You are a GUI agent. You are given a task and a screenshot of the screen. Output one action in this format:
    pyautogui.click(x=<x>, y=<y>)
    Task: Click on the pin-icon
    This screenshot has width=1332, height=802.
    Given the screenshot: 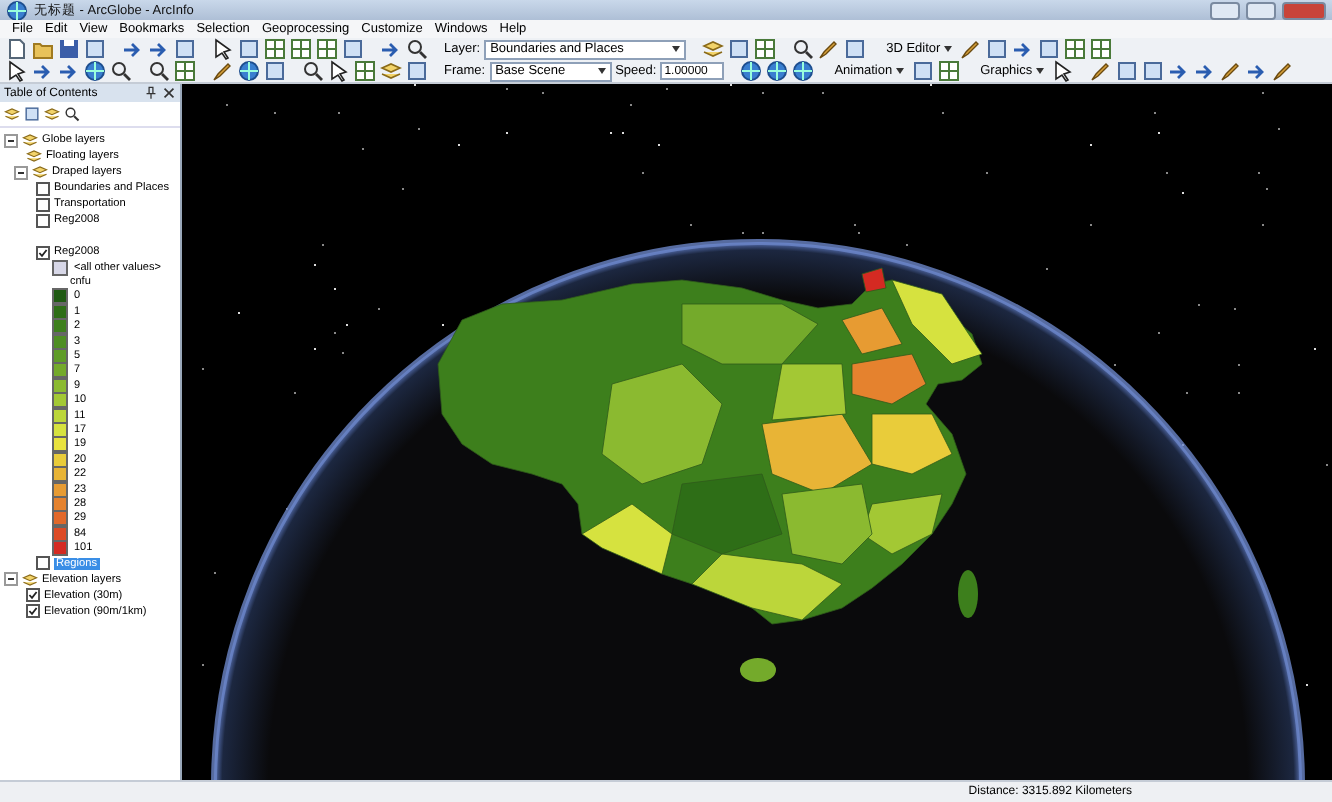 What is the action you would take?
    pyautogui.click(x=151, y=93)
    